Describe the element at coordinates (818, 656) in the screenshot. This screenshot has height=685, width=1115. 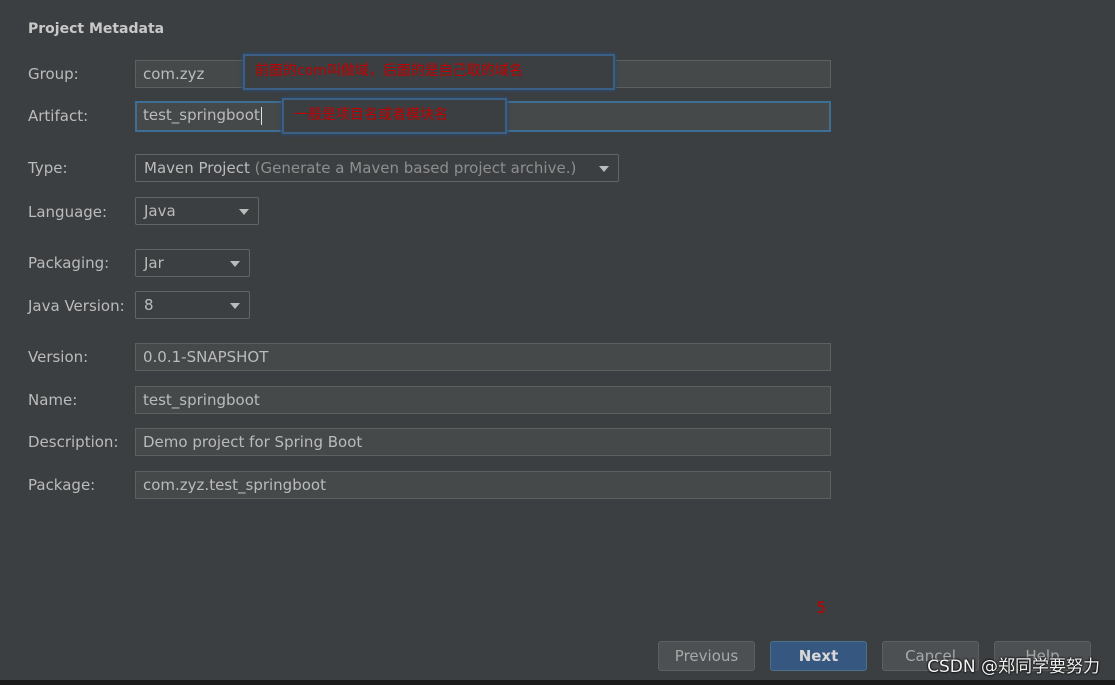
I see `next-button: Next` at that location.